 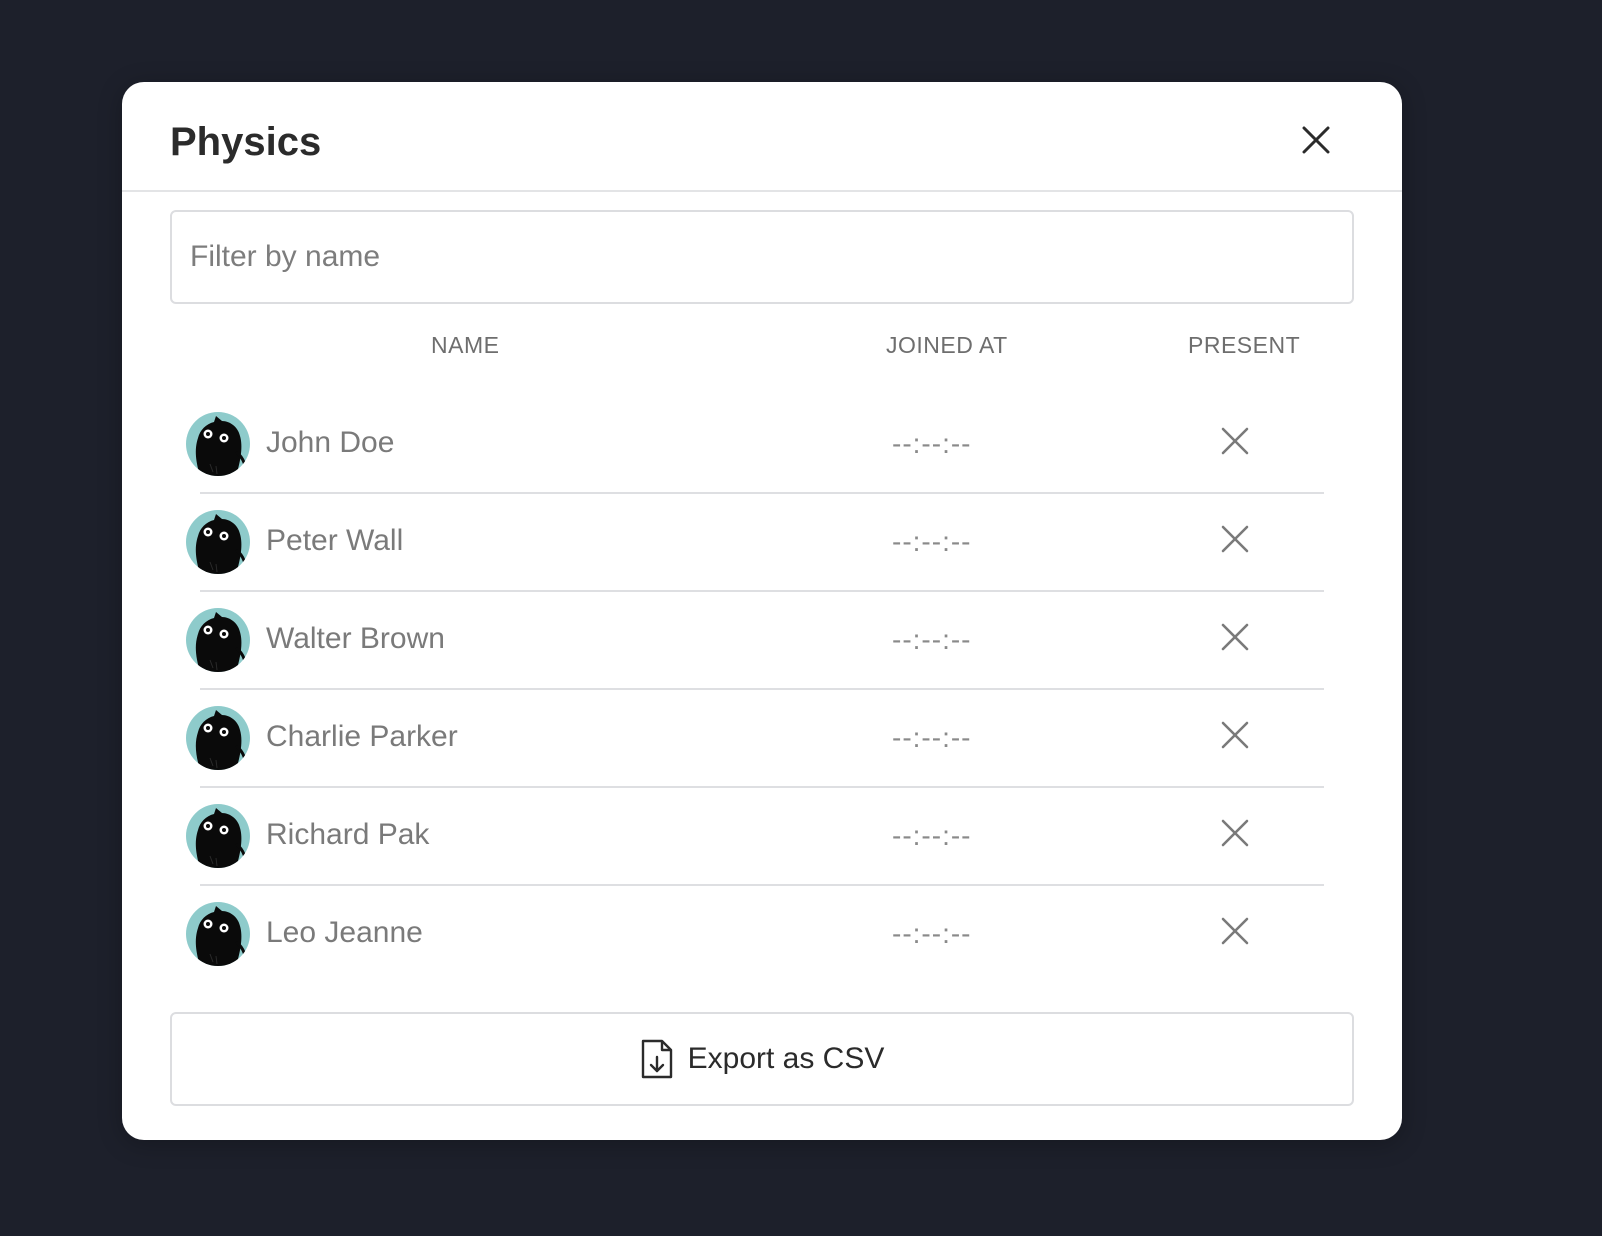 I want to click on close-icon, so click(x=1316, y=140).